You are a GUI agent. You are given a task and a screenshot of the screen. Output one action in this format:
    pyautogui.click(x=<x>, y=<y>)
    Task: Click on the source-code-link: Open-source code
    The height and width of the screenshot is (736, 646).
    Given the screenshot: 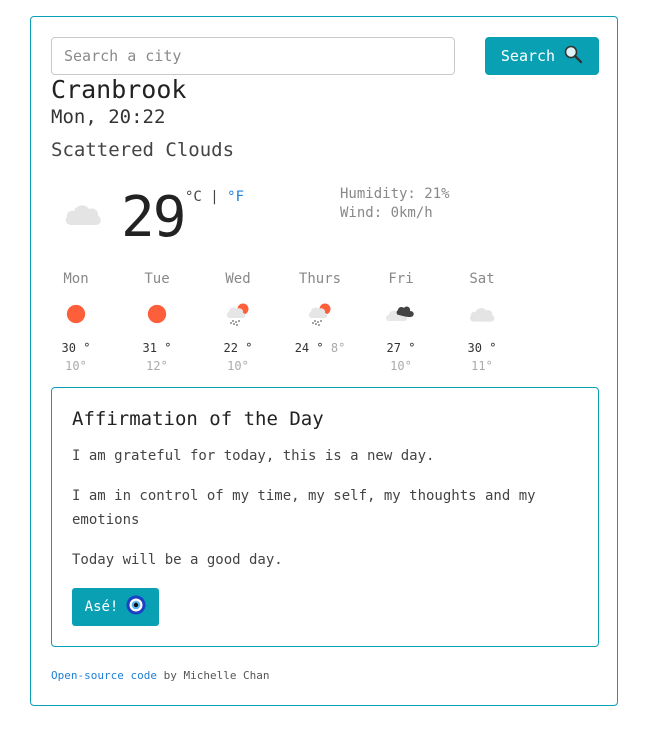 What is the action you would take?
    pyautogui.click(x=104, y=675)
    